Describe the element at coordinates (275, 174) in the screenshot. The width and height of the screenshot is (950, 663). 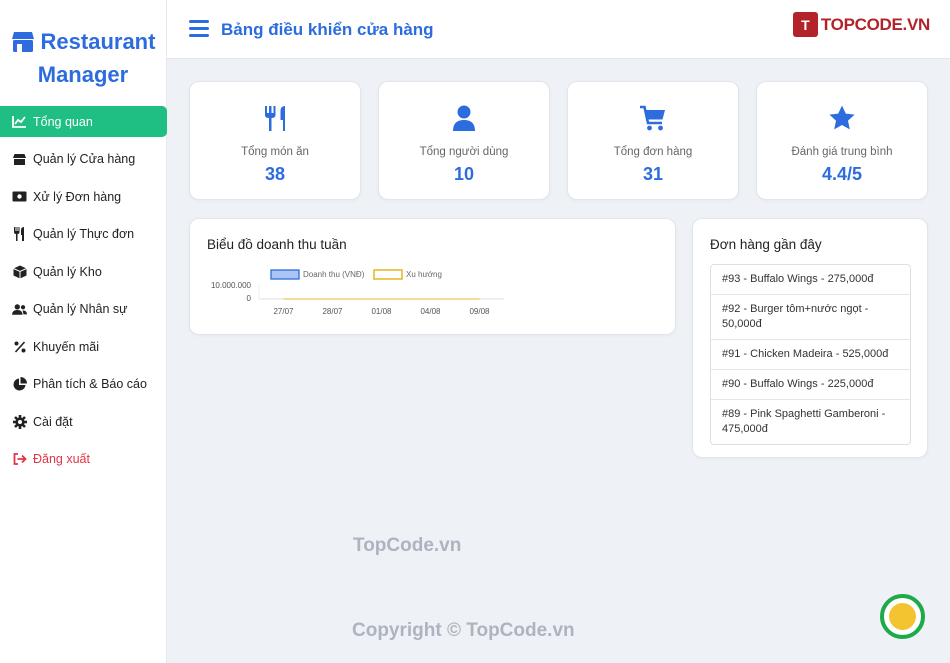
I see `stat-value: 38` at that location.